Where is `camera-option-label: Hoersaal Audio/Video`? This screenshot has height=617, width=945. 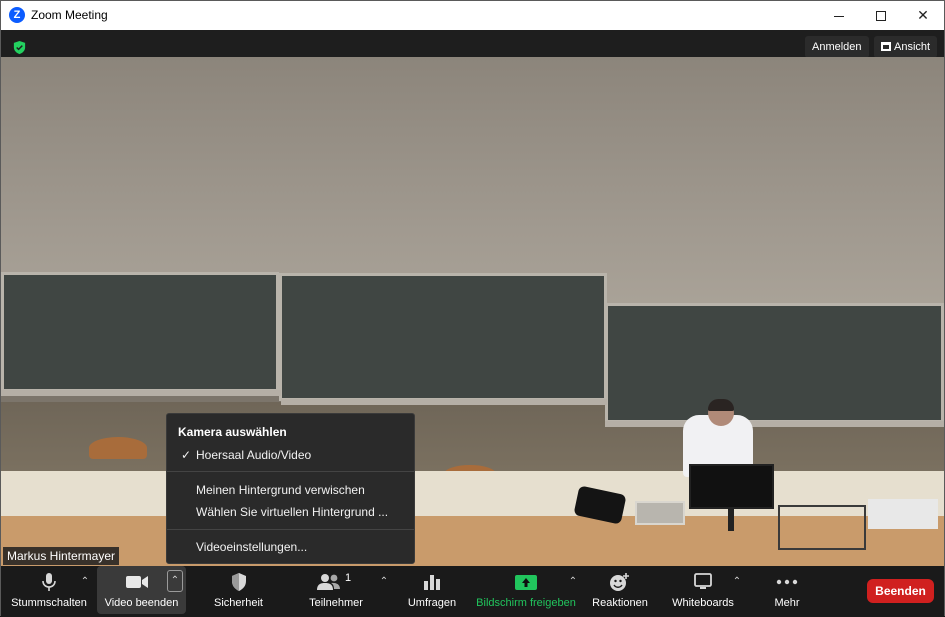 camera-option-label: Hoersaal Audio/Video is located at coordinates (254, 455).